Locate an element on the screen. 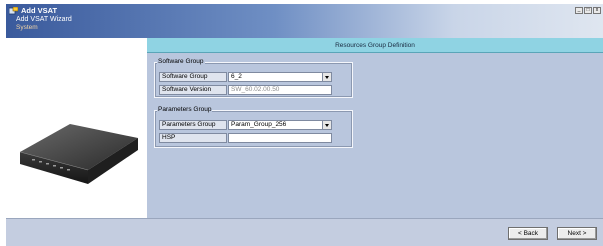 The image size is (603, 246). minimize-button: _ is located at coordinates (579, 10).